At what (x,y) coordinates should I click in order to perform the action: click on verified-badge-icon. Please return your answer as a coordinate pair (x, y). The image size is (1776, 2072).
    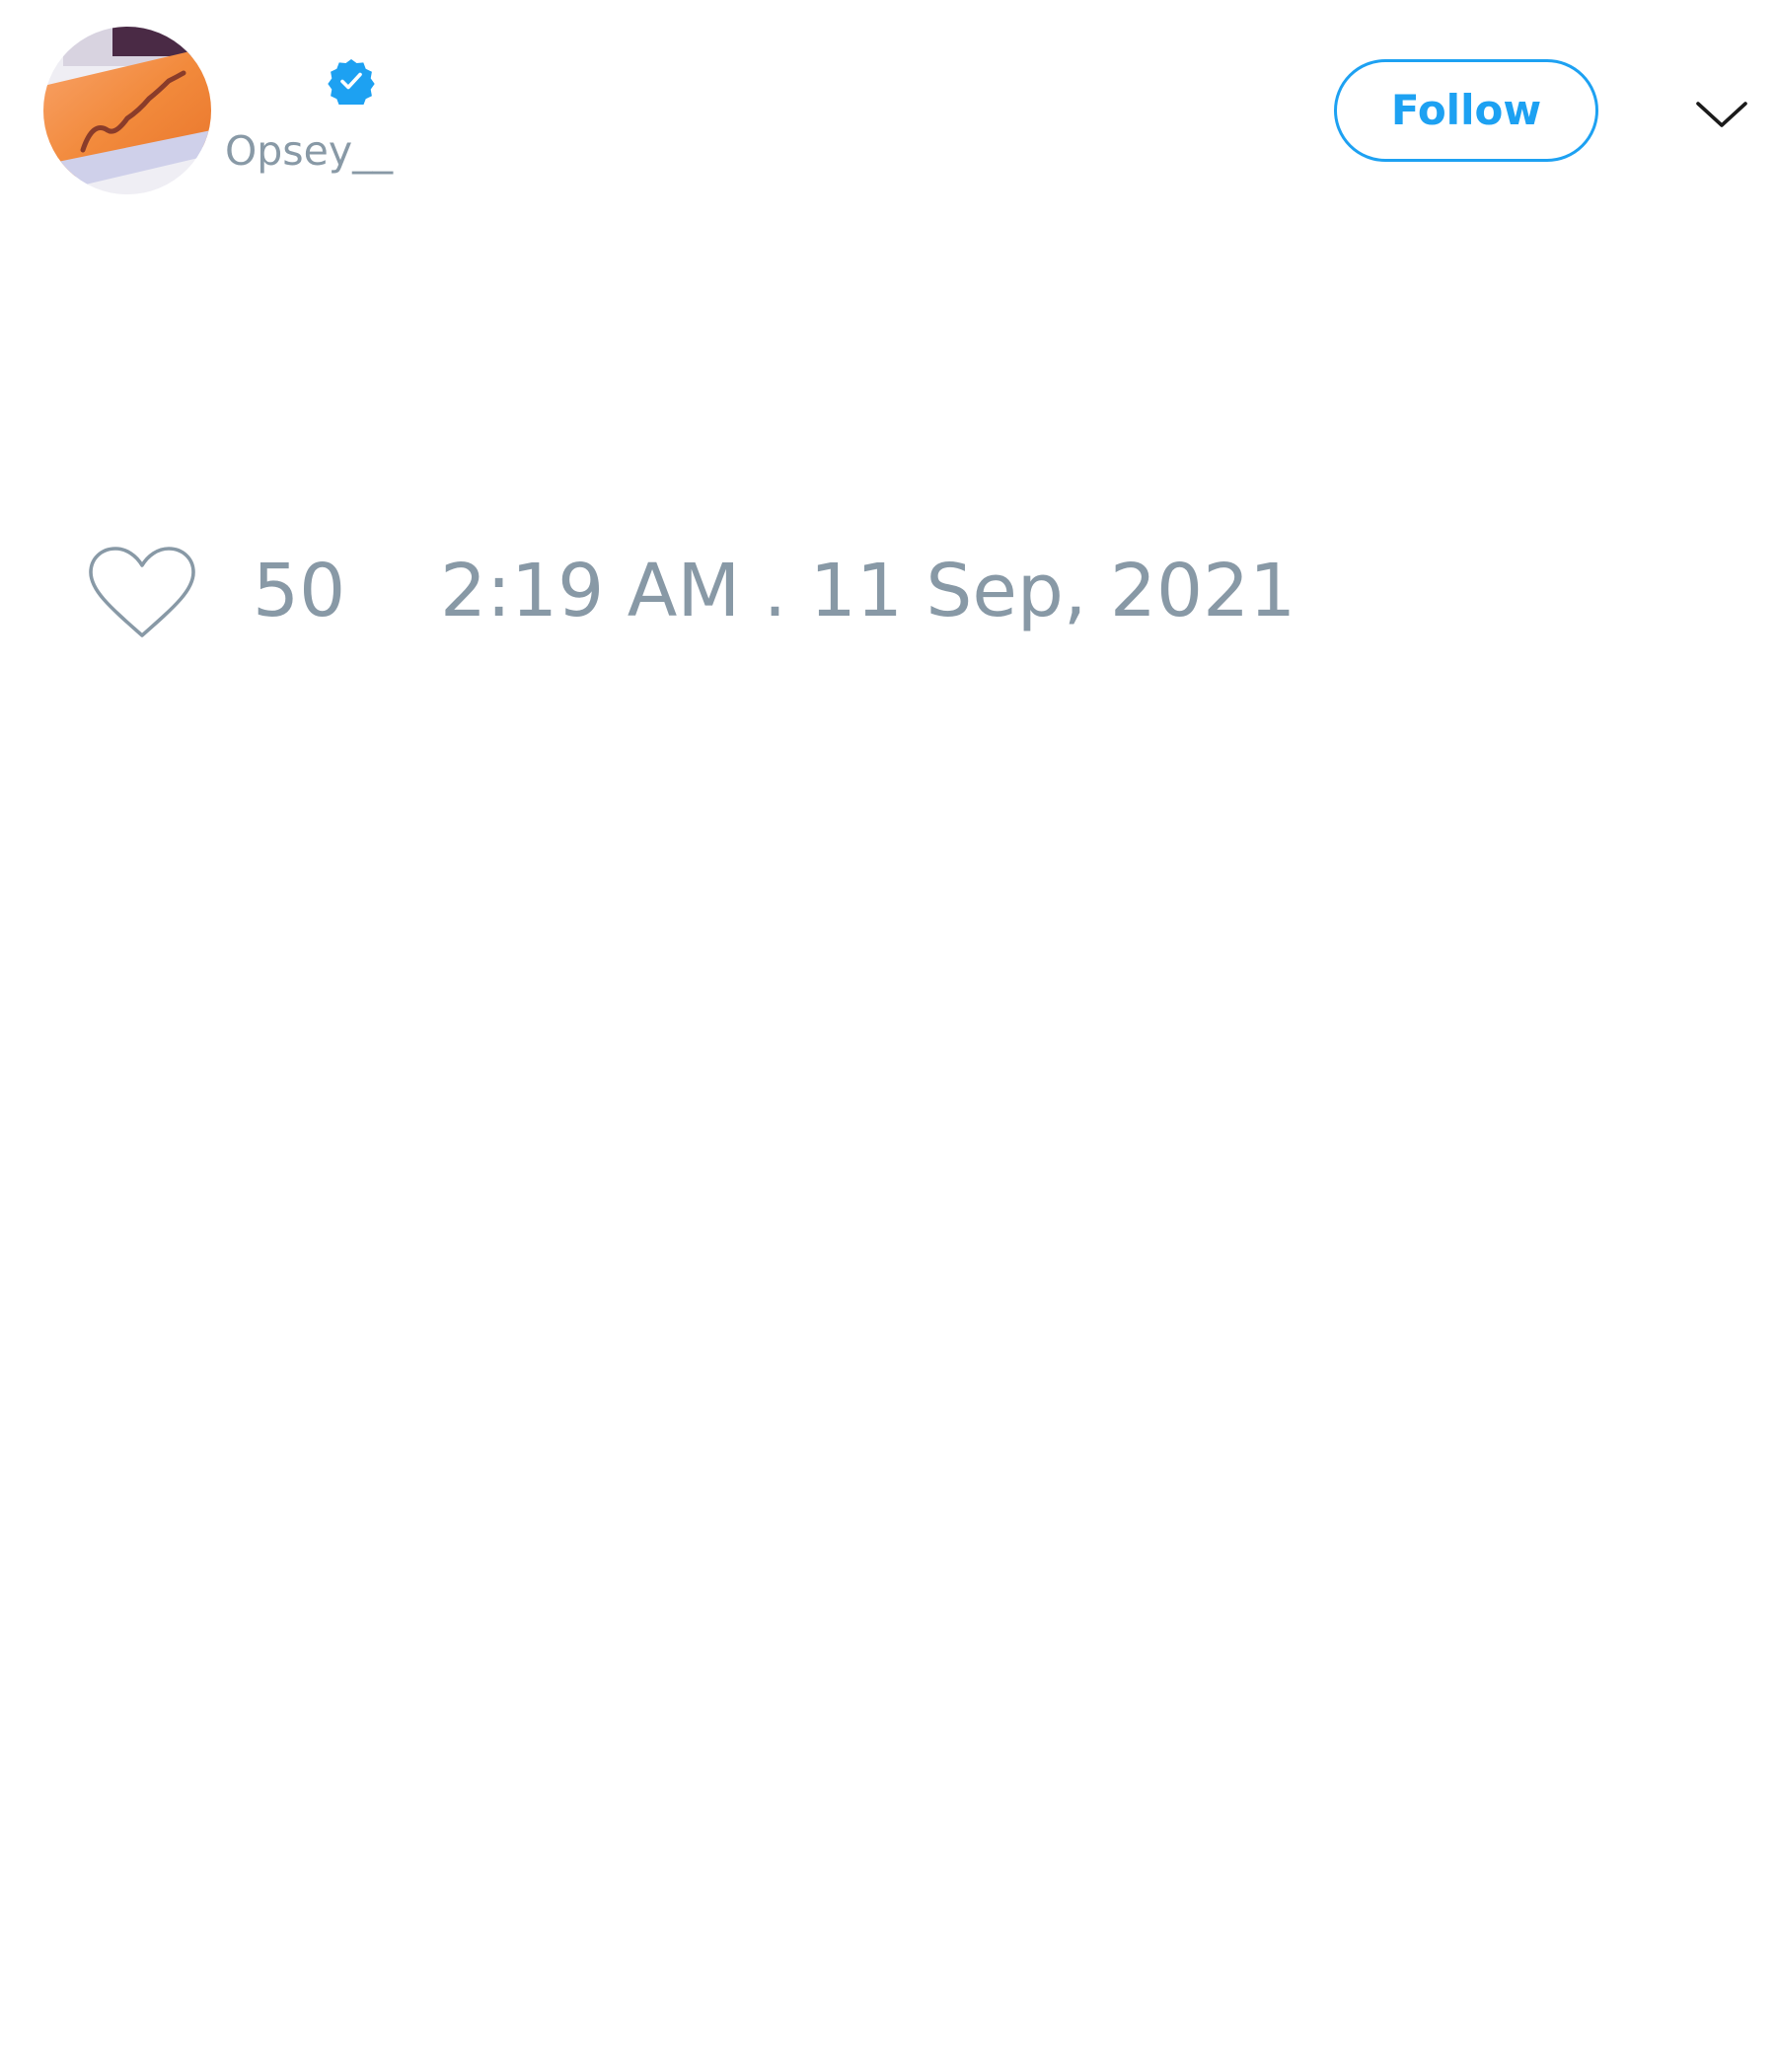
    Looking at the image, I should click on (352, 82).